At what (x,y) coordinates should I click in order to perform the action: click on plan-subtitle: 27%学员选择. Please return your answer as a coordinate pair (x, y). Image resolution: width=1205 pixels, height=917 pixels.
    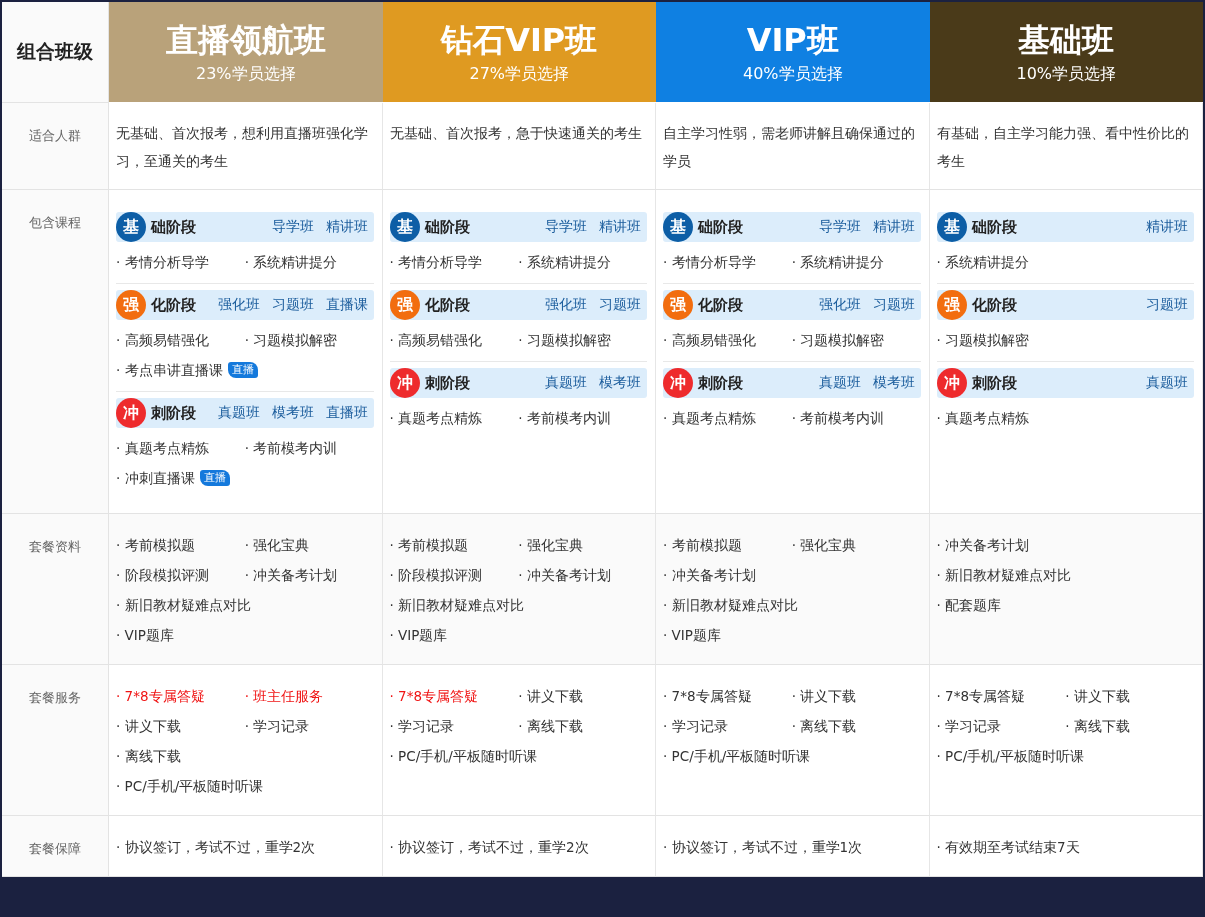
    Looking at the image, I should click on (519, 74).